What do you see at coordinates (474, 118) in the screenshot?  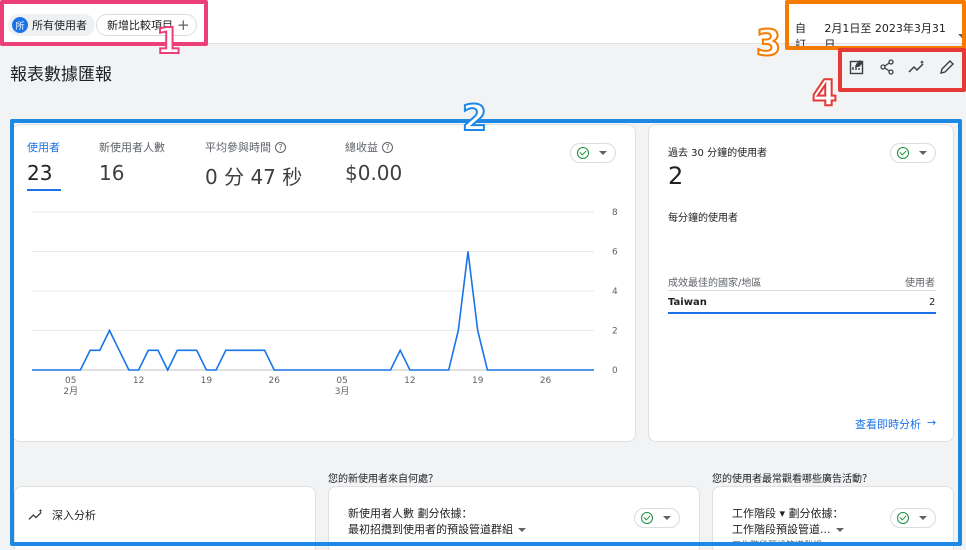 I see `annotation-label-2: 2` at bounding box center [474, 118].